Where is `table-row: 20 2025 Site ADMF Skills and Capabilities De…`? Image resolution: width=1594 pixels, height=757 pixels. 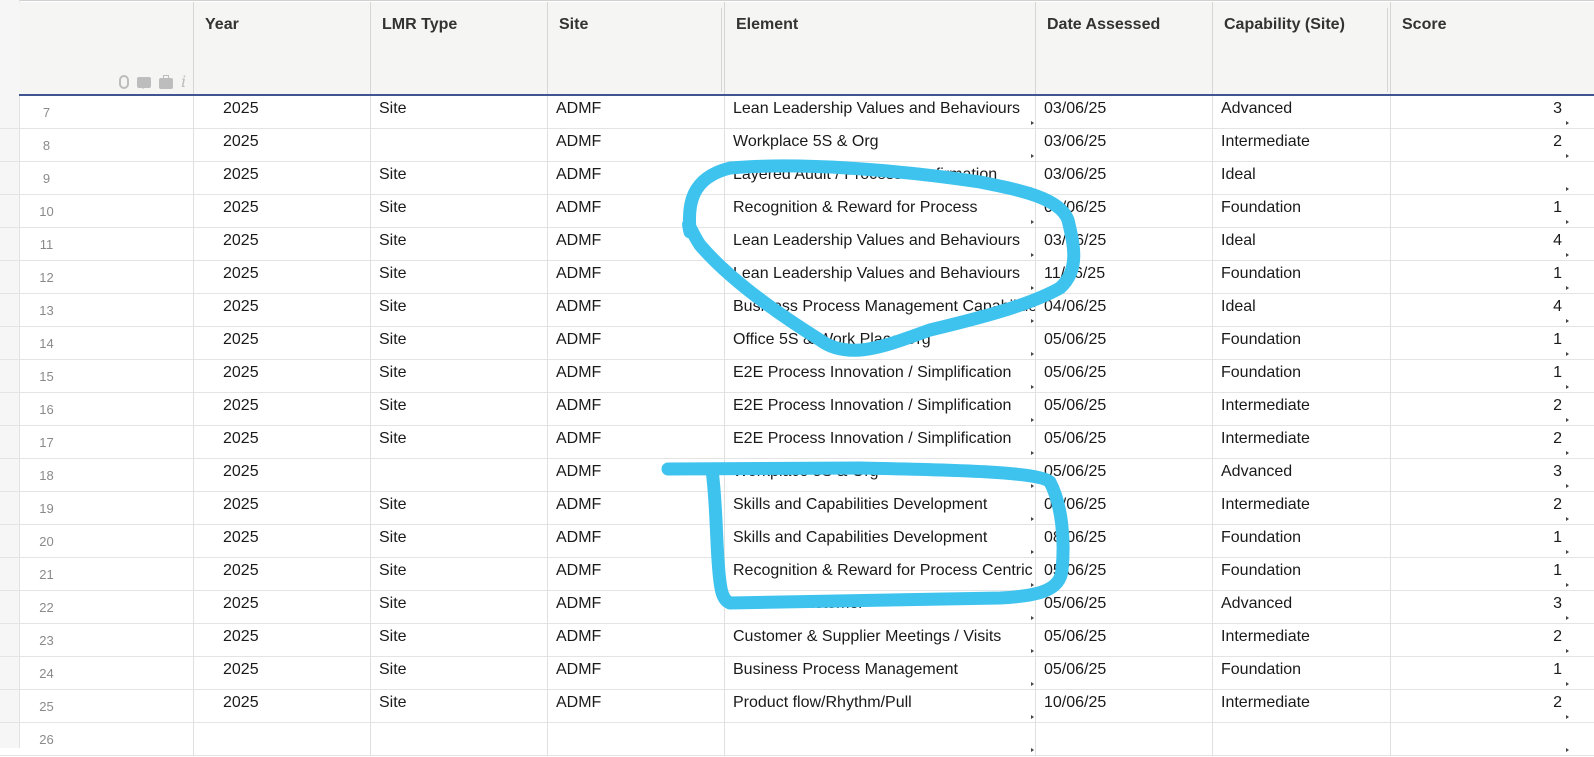
table-row: 20 2025 Site ADMF Skills and Capabilities De… is located at coordinates (797, 541).